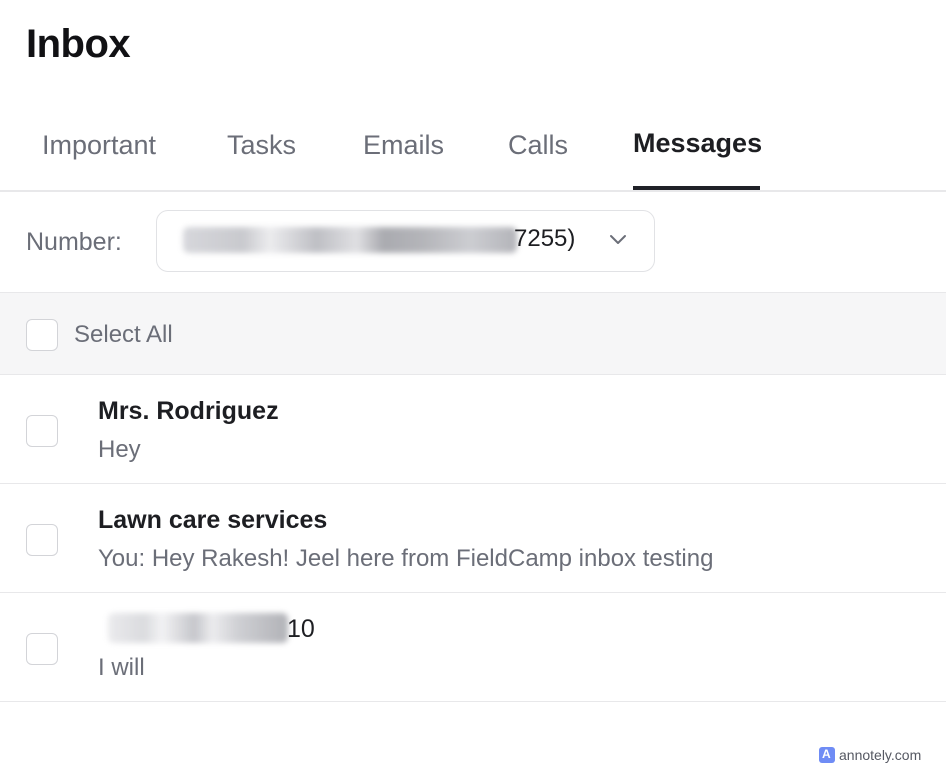 The width and height of the screenshot is (946, 778). I want to click on conversation-row: 10 I will, so click(473, 647).